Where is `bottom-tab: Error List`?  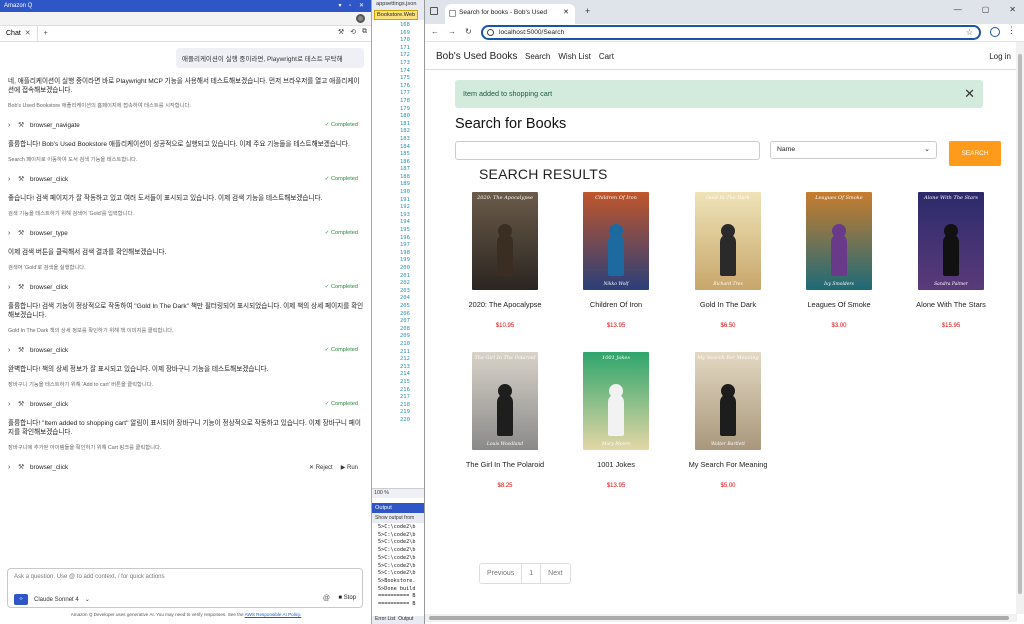 bottom-tab: Error List is located at coordinates (385, 620).